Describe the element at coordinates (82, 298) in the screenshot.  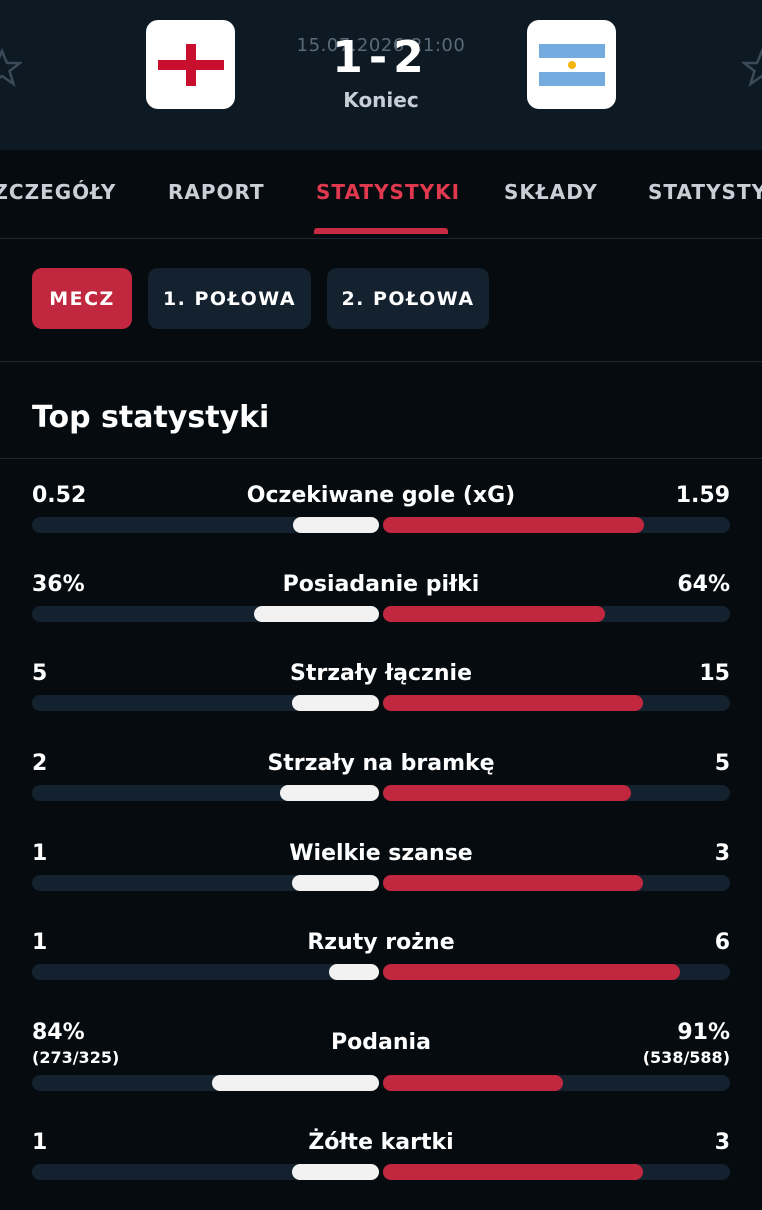
I see `period-button-match: MECZ` at that location.